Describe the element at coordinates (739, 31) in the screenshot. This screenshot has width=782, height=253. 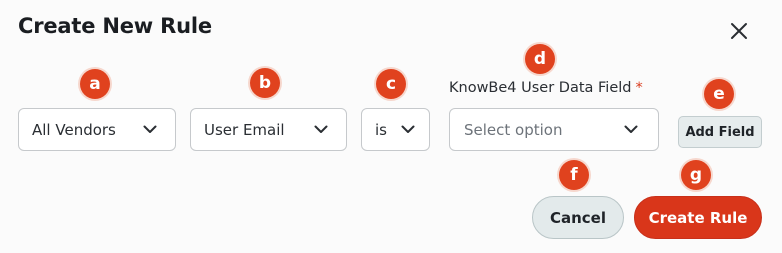
I see `close-icon` at that location.